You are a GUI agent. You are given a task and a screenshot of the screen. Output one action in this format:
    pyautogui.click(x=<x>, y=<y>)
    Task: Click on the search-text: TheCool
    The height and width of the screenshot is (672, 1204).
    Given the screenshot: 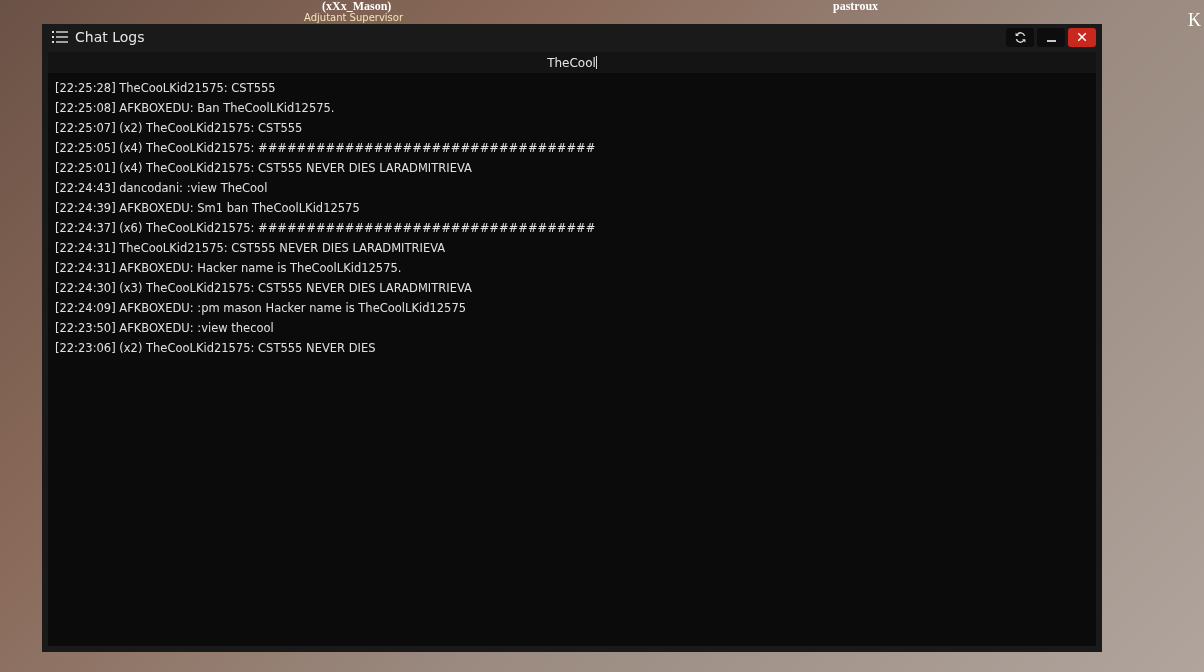 What is the action you would take?
    pyautogui.click(x=571, y=62)
    